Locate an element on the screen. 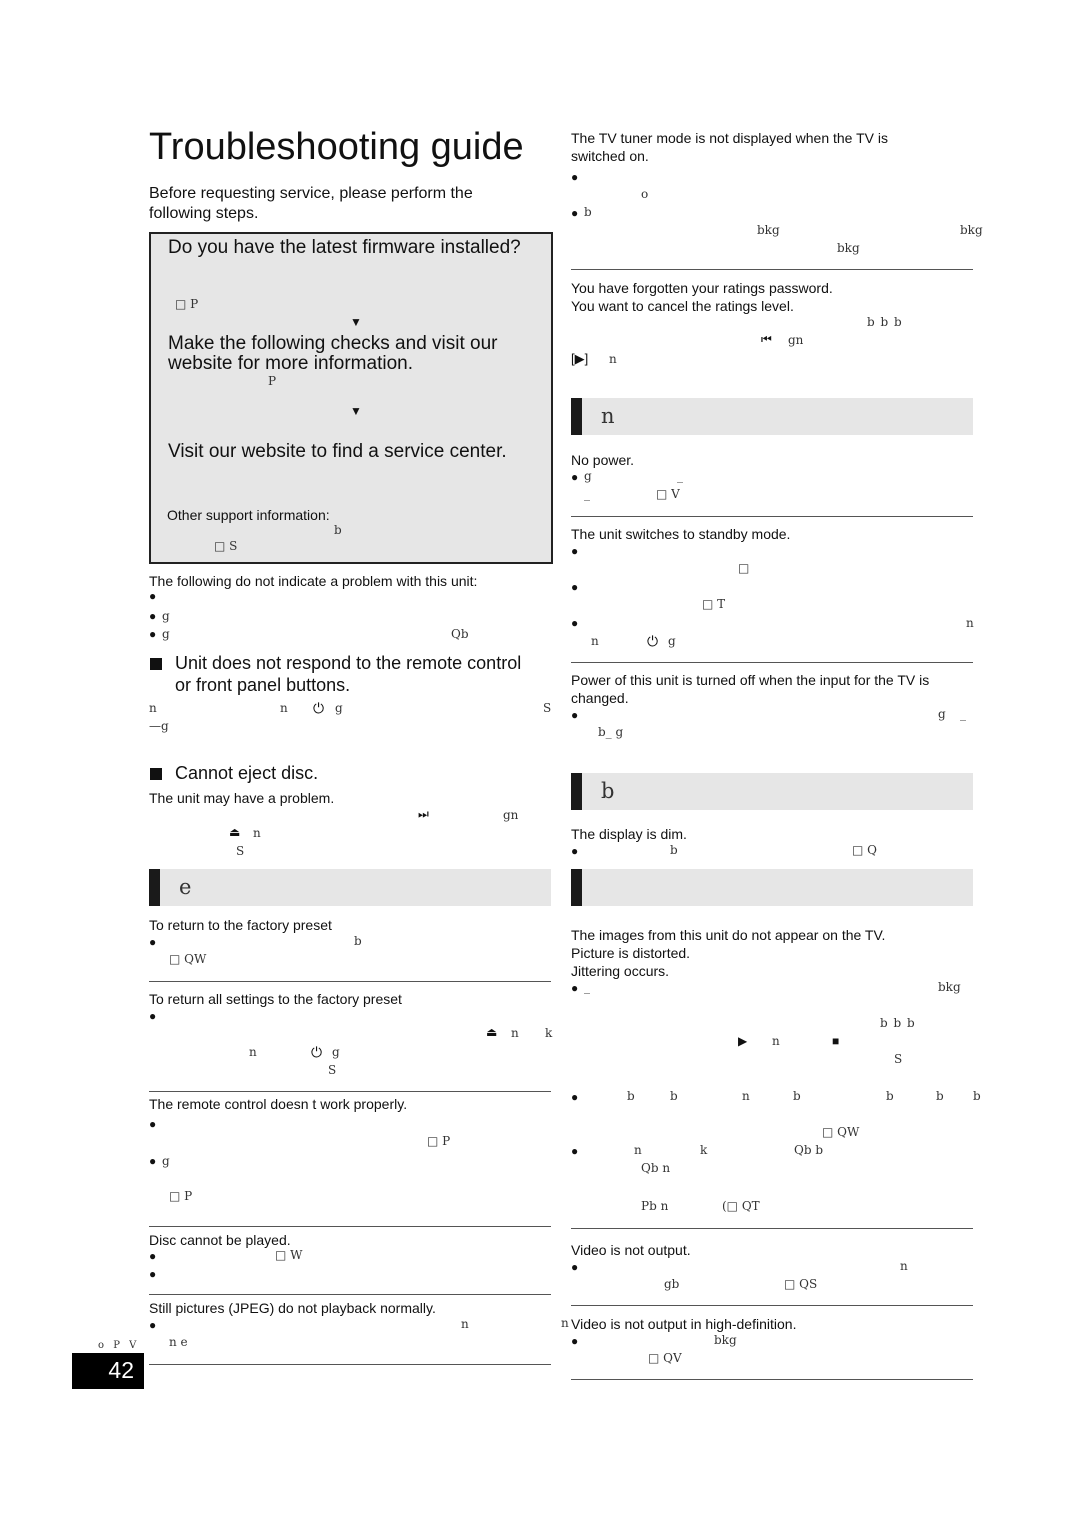 This screenshot has width=1080, height=1528. problem-heading: or front panel buttons. is located at coordinates (263, 685).